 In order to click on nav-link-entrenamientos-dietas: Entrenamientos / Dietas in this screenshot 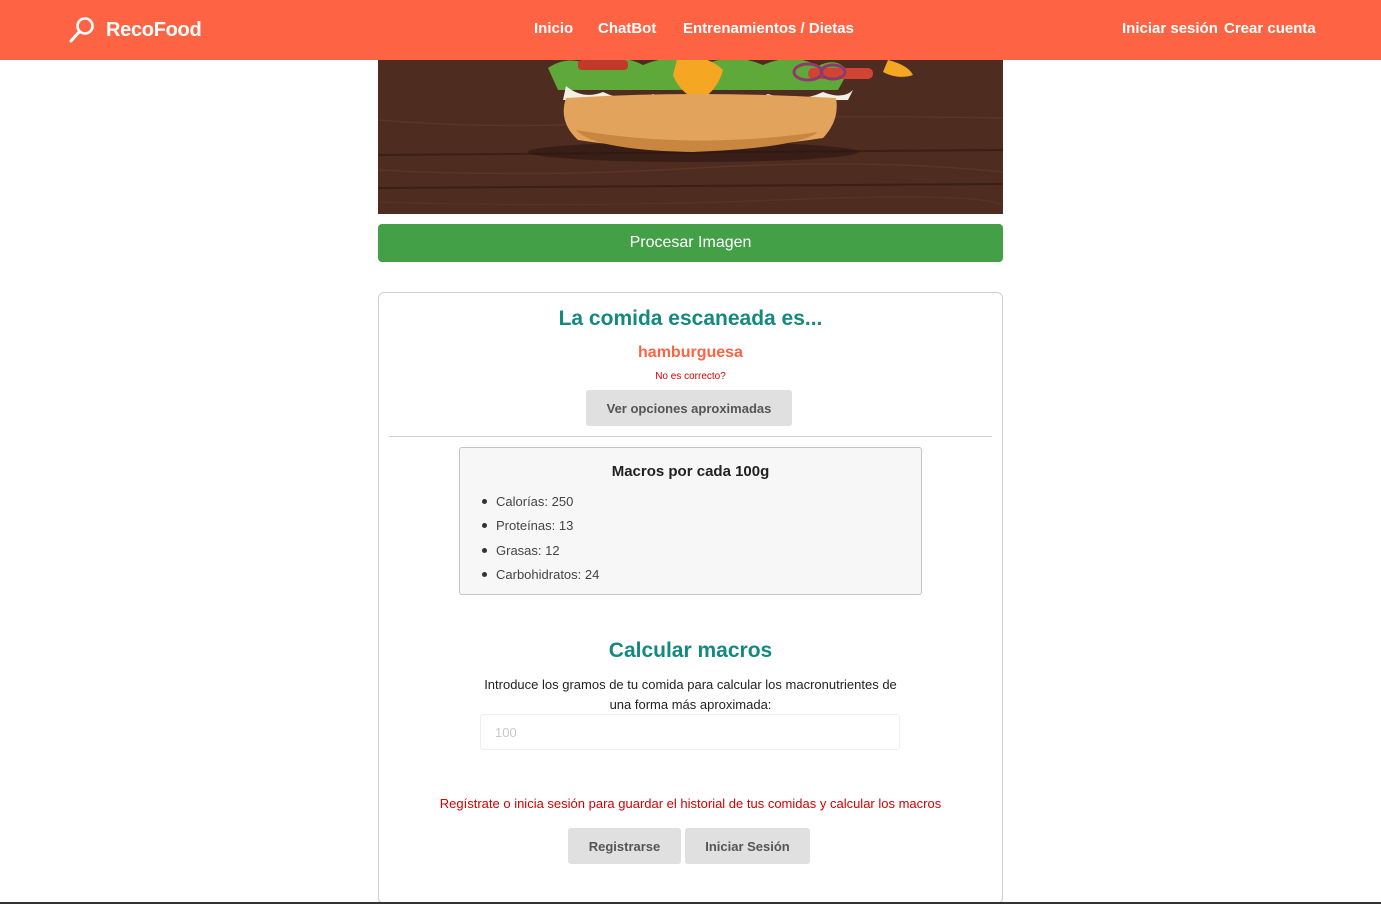, I will do `click(768, 28)`.